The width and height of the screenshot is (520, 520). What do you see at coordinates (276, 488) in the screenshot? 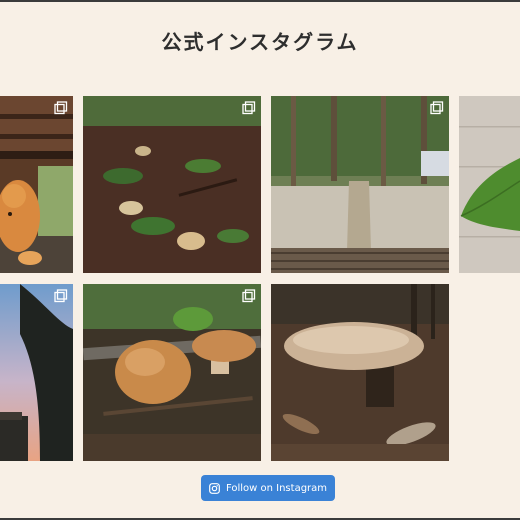
I see `follow-button-label: Follow on Instagram` at bounding box center [276, 488].